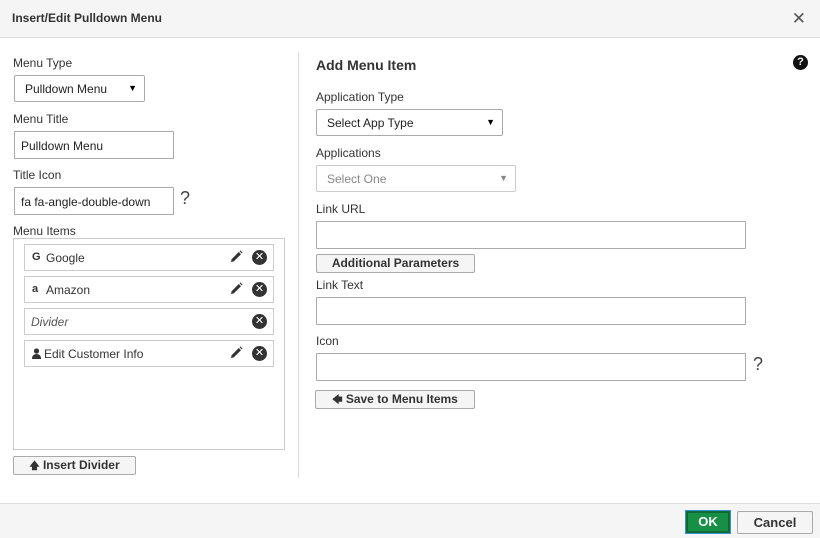  Describe the element at coordinates (66, 89) in the screenshot. I see `menu-type-value: Pulldown Menu` at that location.